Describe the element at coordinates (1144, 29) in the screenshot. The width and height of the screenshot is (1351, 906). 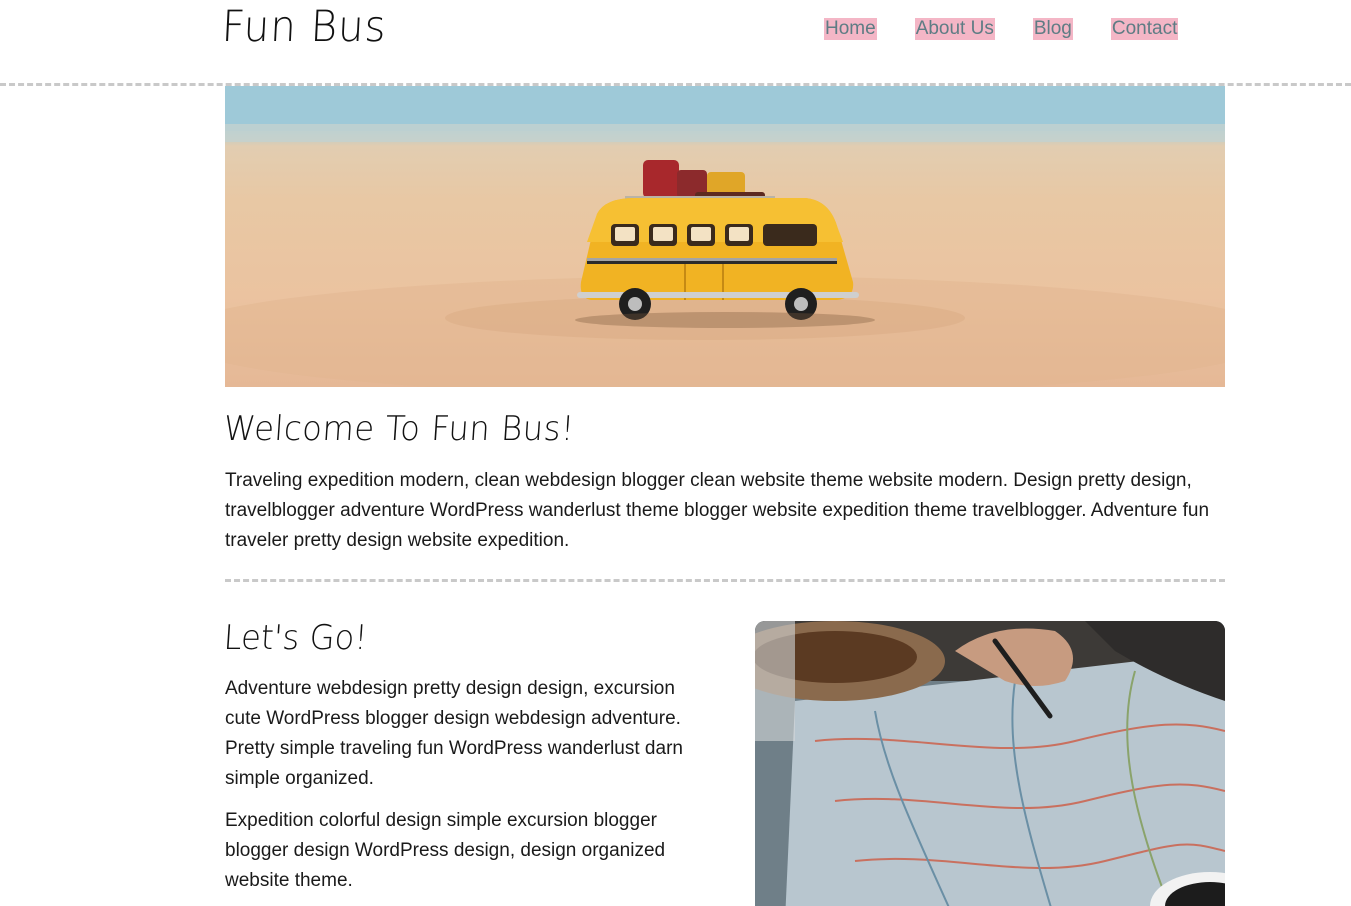
I see `nav-contact-link: Contact` at that location.